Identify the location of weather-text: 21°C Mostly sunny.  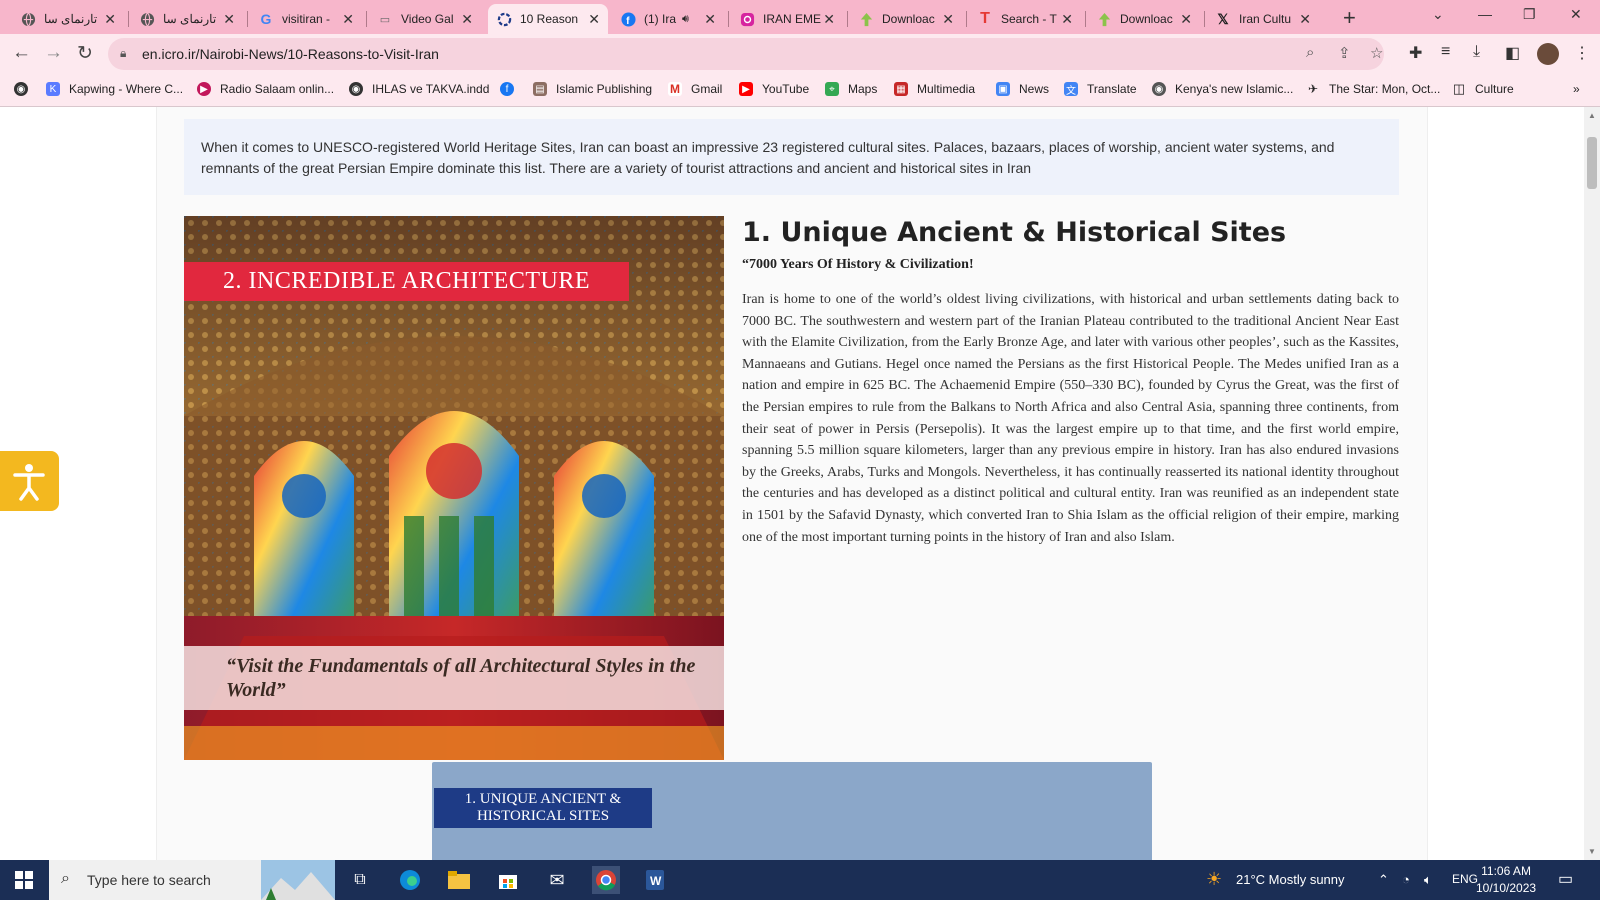
(1290, 879).